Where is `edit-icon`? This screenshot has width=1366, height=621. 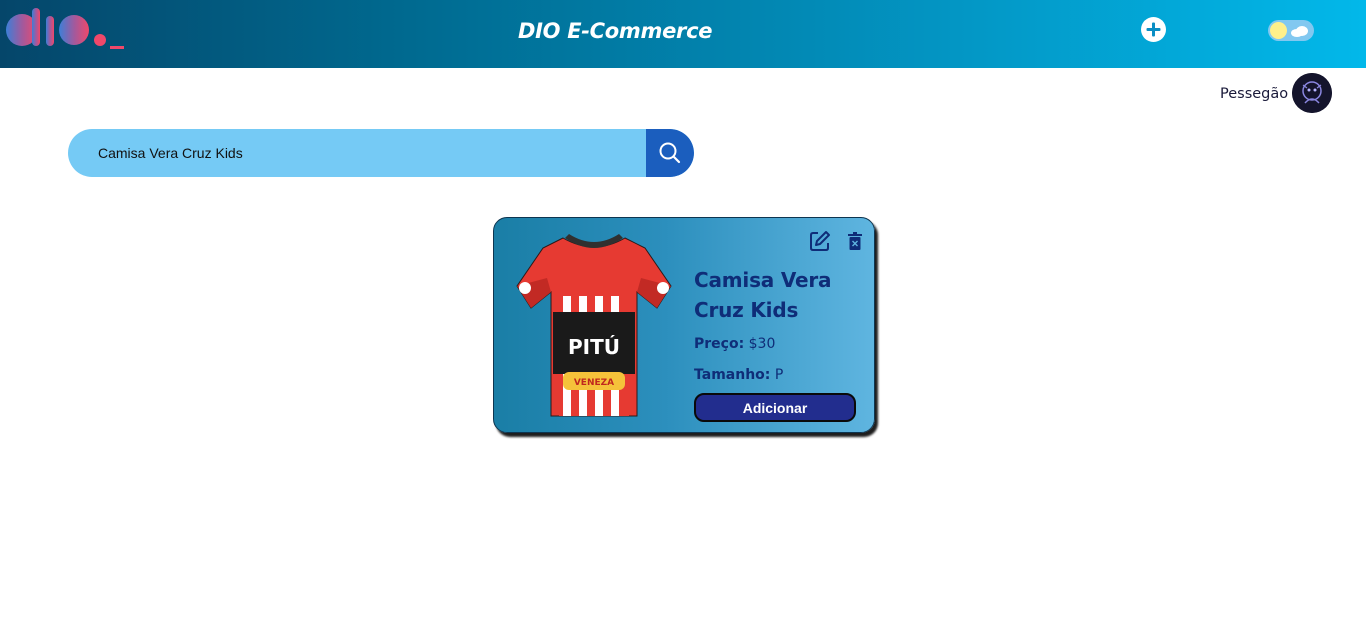
edit-icon is located at coordinates (820, 241).